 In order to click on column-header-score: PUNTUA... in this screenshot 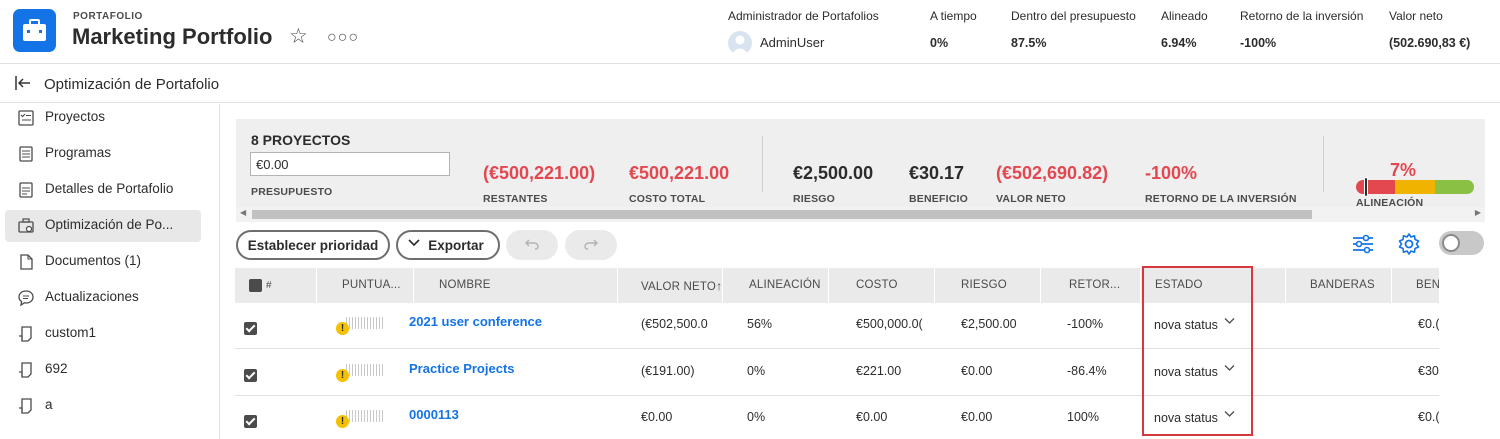, I will do `click(365, 285)`.